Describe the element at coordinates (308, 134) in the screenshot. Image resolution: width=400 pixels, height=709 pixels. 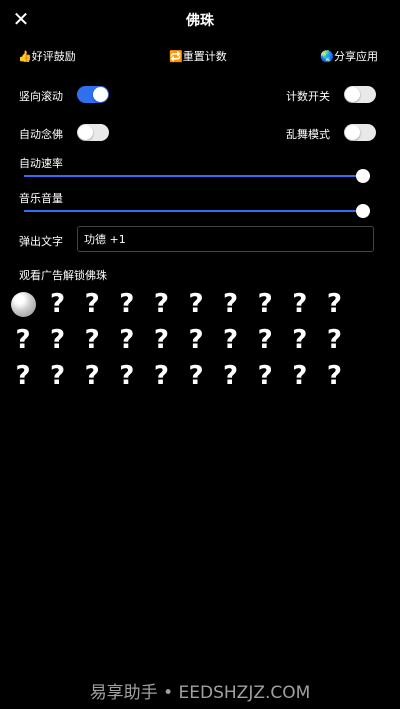
I see `chaos-mode-label: 乱舞模式` at that location.